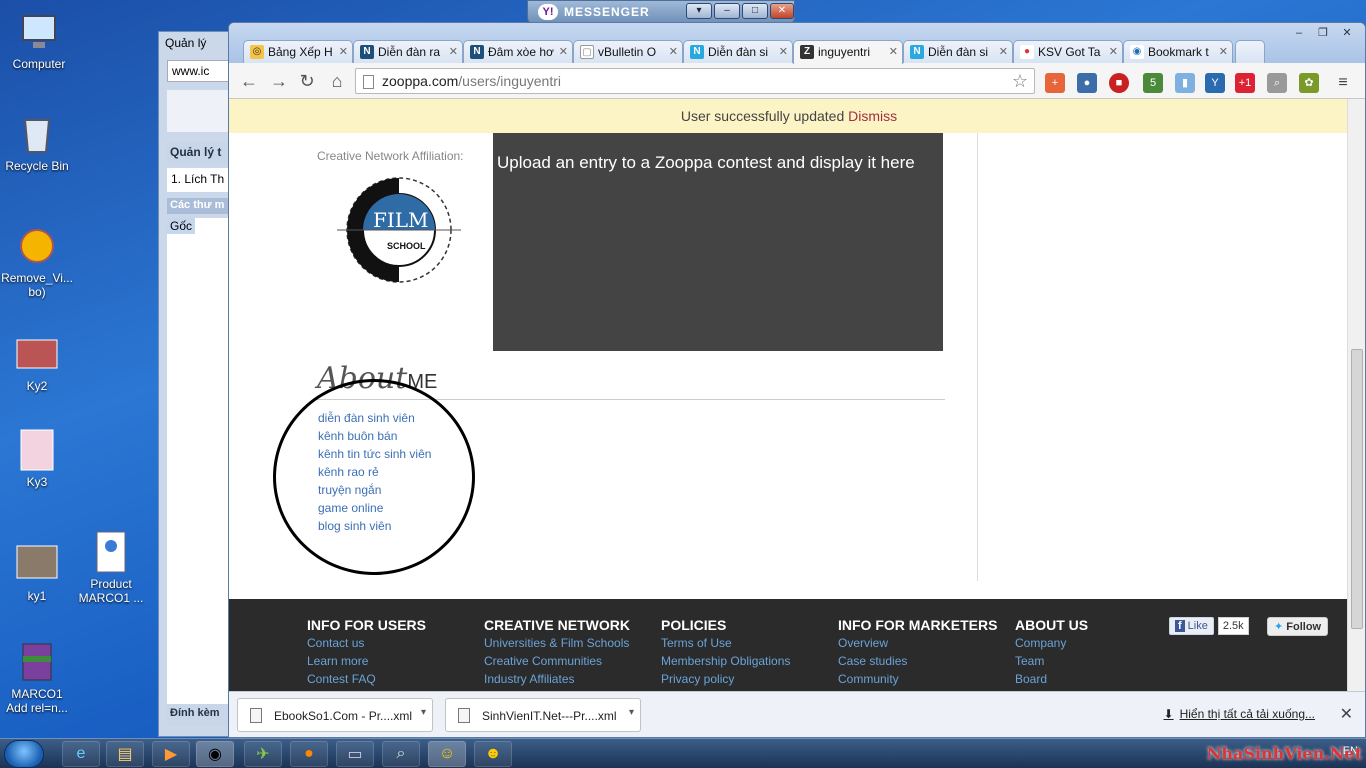 The width and height of the screenshot is (1366, 768). Describe the element at coordinates (1185, 83) in the screenshot. I see `extension-bars-icon: ▮` at that location.